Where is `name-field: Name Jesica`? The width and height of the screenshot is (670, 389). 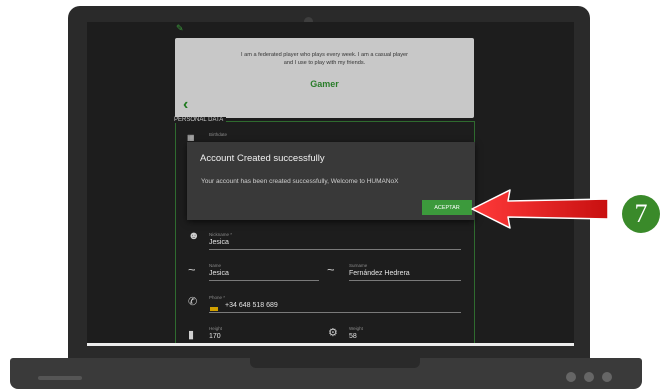 name-field: Name Jesica is located at coordinates (264, 273).